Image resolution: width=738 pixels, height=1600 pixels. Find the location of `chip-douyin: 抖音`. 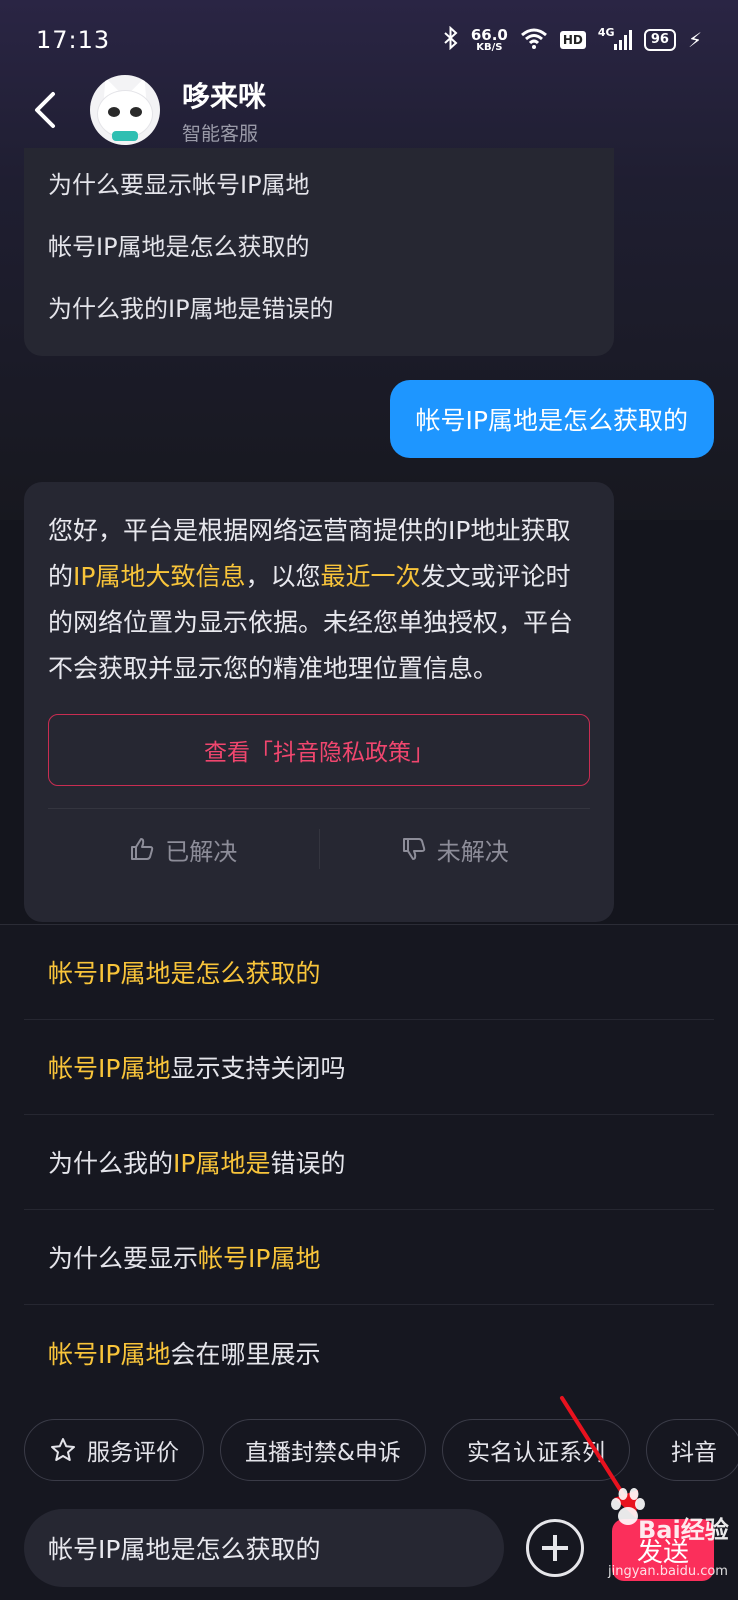

chip-douyin: 抖音 is located at coordinates (691, 1450).